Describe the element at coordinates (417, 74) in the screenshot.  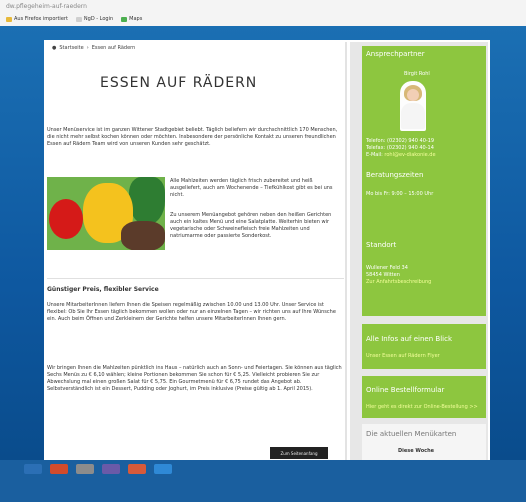
I see `contact-name: Birgit Rohl` at that location.